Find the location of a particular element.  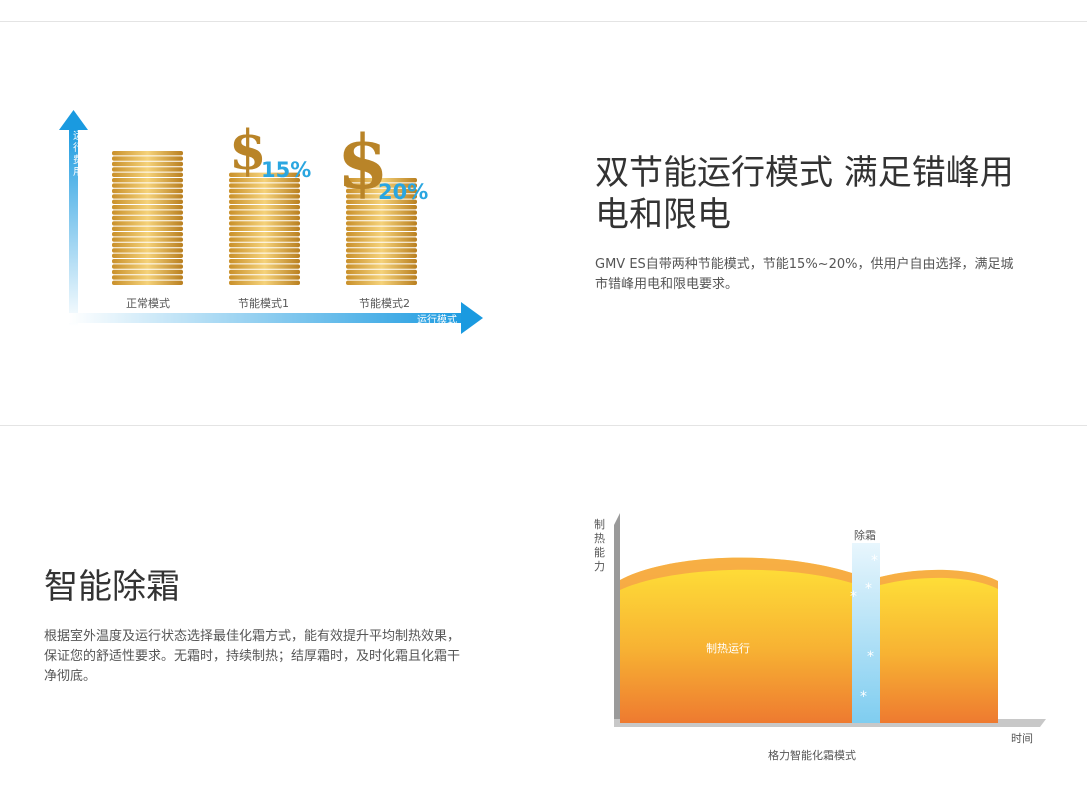

heating-label: 制热运行 is located at coordinates (728, 648).